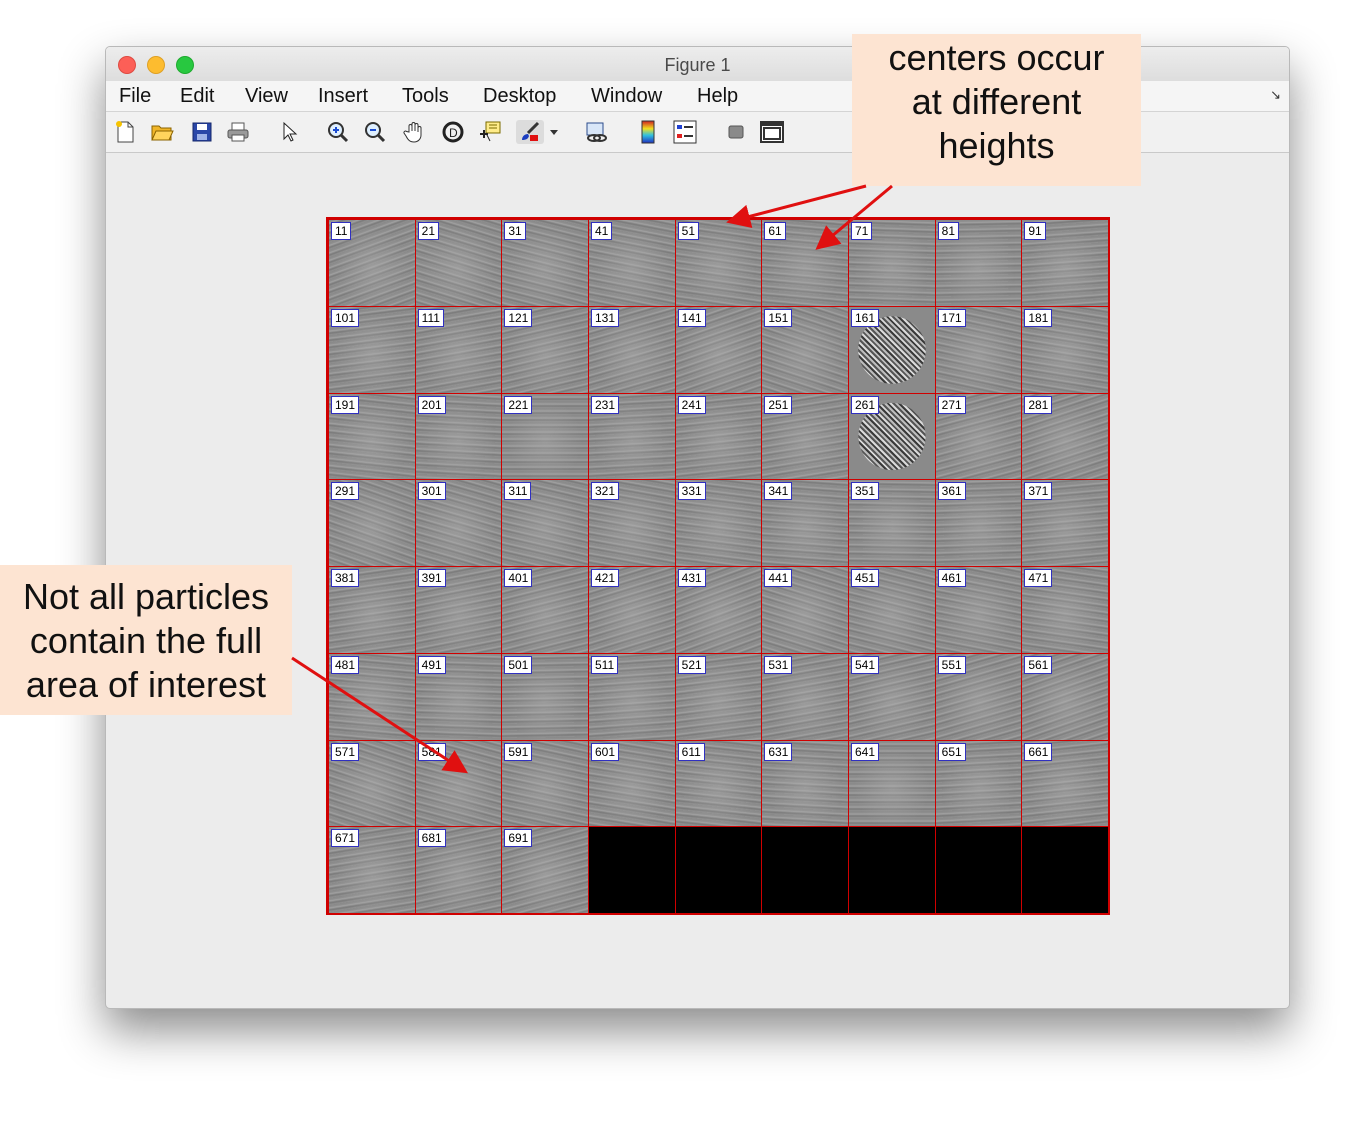 Image resolution: width=1371 pixels, height=1125 pixels. What do you see at coordinates (338, 132) in the screenshot?
I see `zoom-in-icon` at bounding box center [338, 132].